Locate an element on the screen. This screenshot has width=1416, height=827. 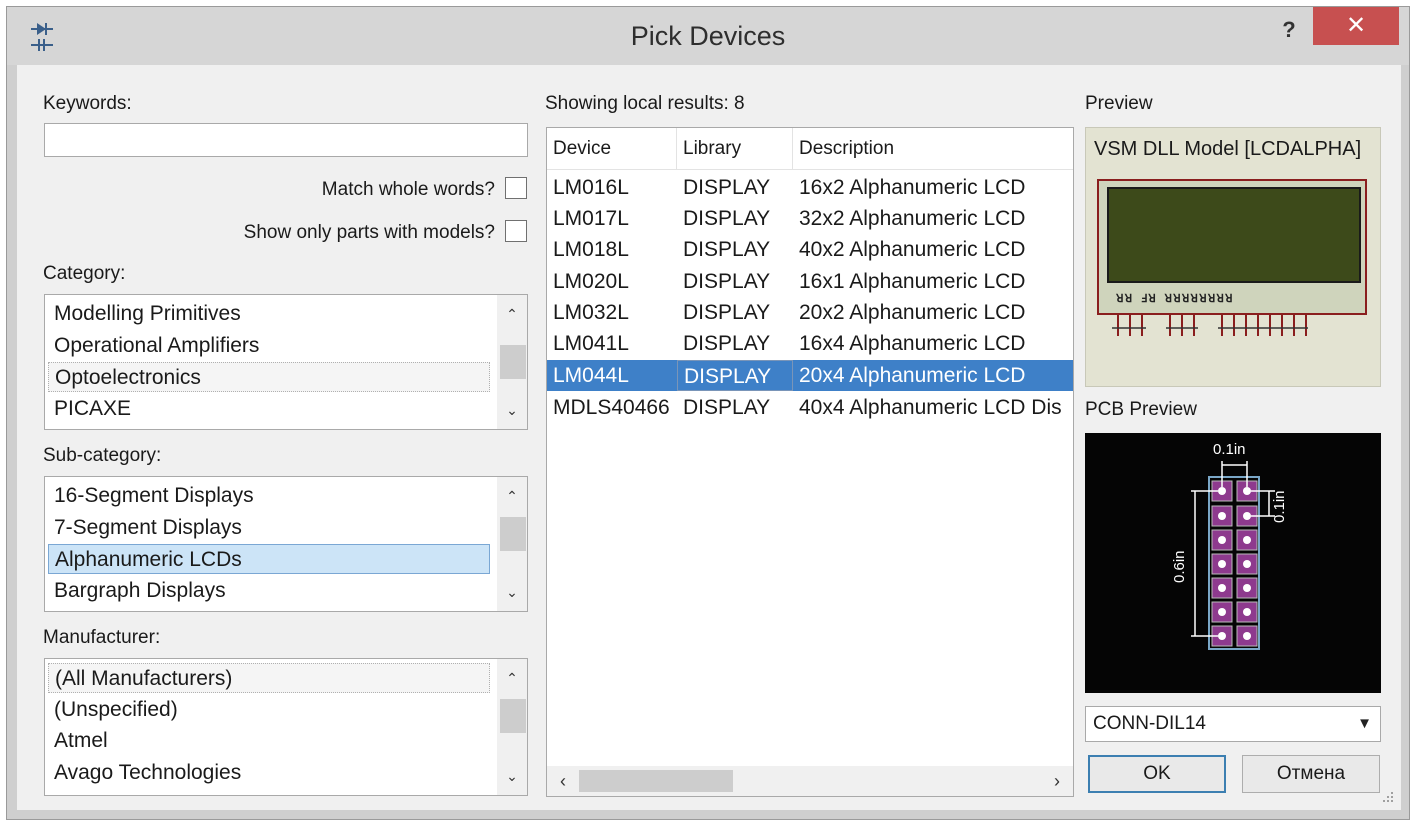
lcd-pin-labels: ꓤꓤ ꓞꓤ ꓤꓤꓤꓤꓤꓤꓤꓤ is located at coordinates (1175, 298).